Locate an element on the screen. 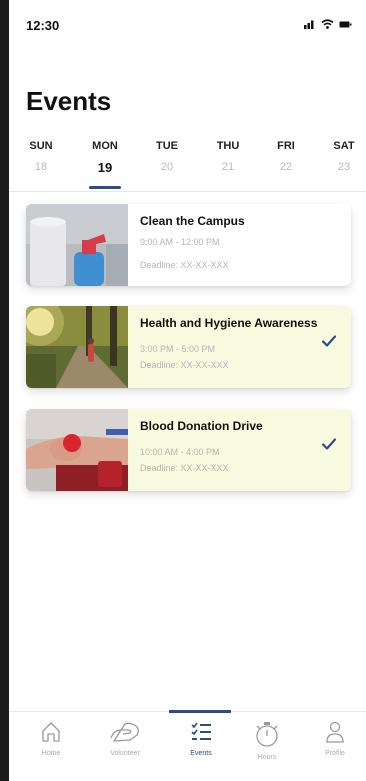 The width and height of the screenshot is (366, 781). selected-day-indicator is located at coordinates (105, 187).